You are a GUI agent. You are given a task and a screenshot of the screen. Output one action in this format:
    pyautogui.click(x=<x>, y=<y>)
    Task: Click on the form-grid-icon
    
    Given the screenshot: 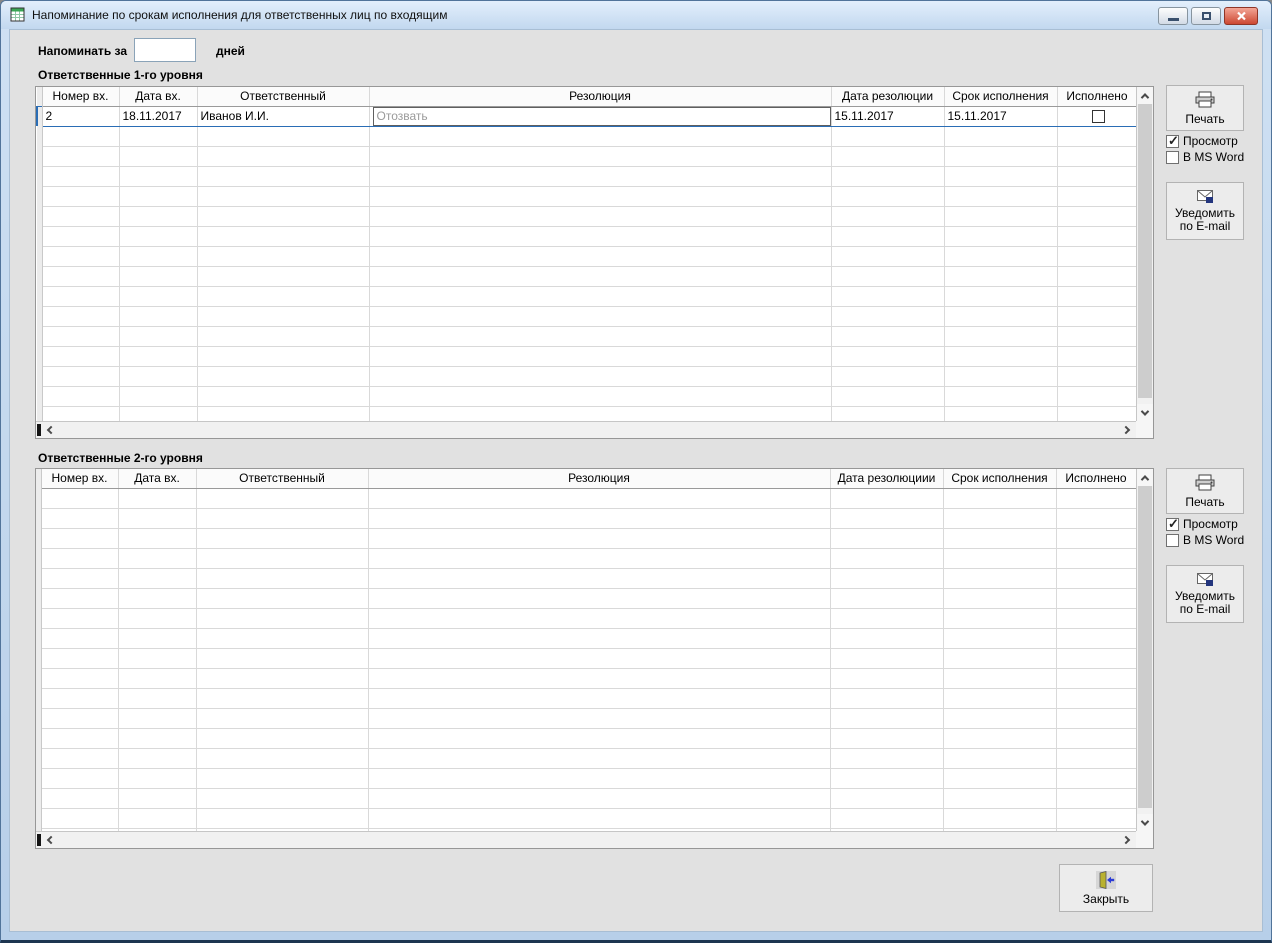 What is the action you would take?
    pyautogui.click(x=17, y=14)
    